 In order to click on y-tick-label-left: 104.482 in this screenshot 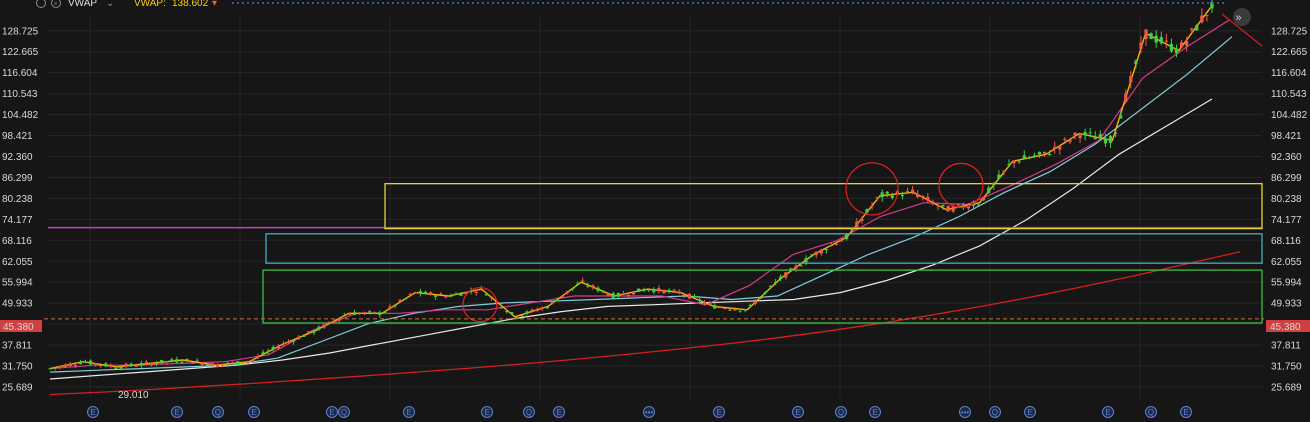, I will do `click(20, 115)`.